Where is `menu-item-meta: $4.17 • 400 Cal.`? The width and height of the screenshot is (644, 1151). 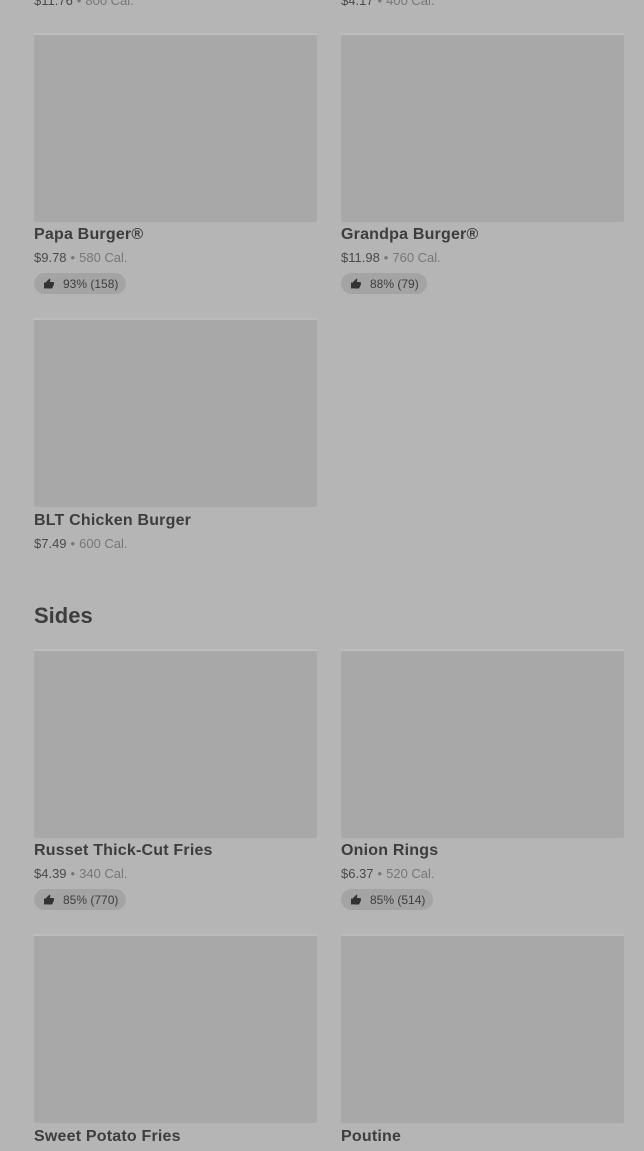 menu-item-meta: $4.17 • 400 Cal. is located at coordinates (388, 4).